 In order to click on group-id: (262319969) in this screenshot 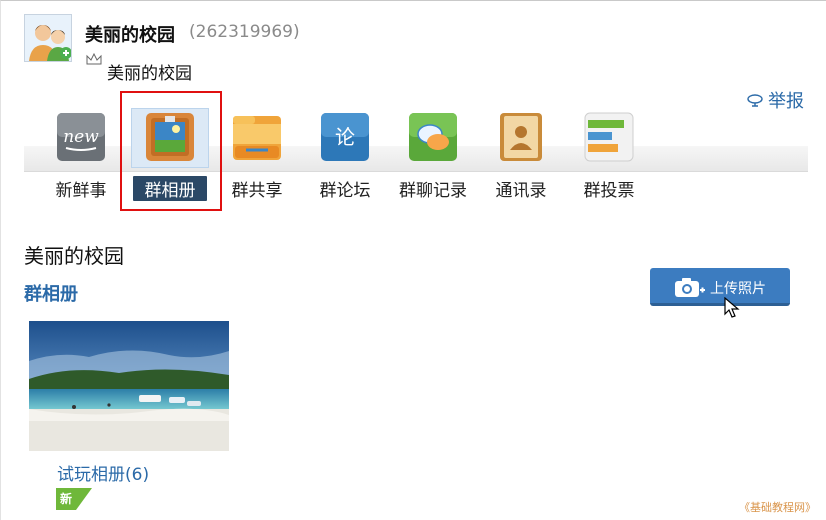, I will do `click(244, 32)`.